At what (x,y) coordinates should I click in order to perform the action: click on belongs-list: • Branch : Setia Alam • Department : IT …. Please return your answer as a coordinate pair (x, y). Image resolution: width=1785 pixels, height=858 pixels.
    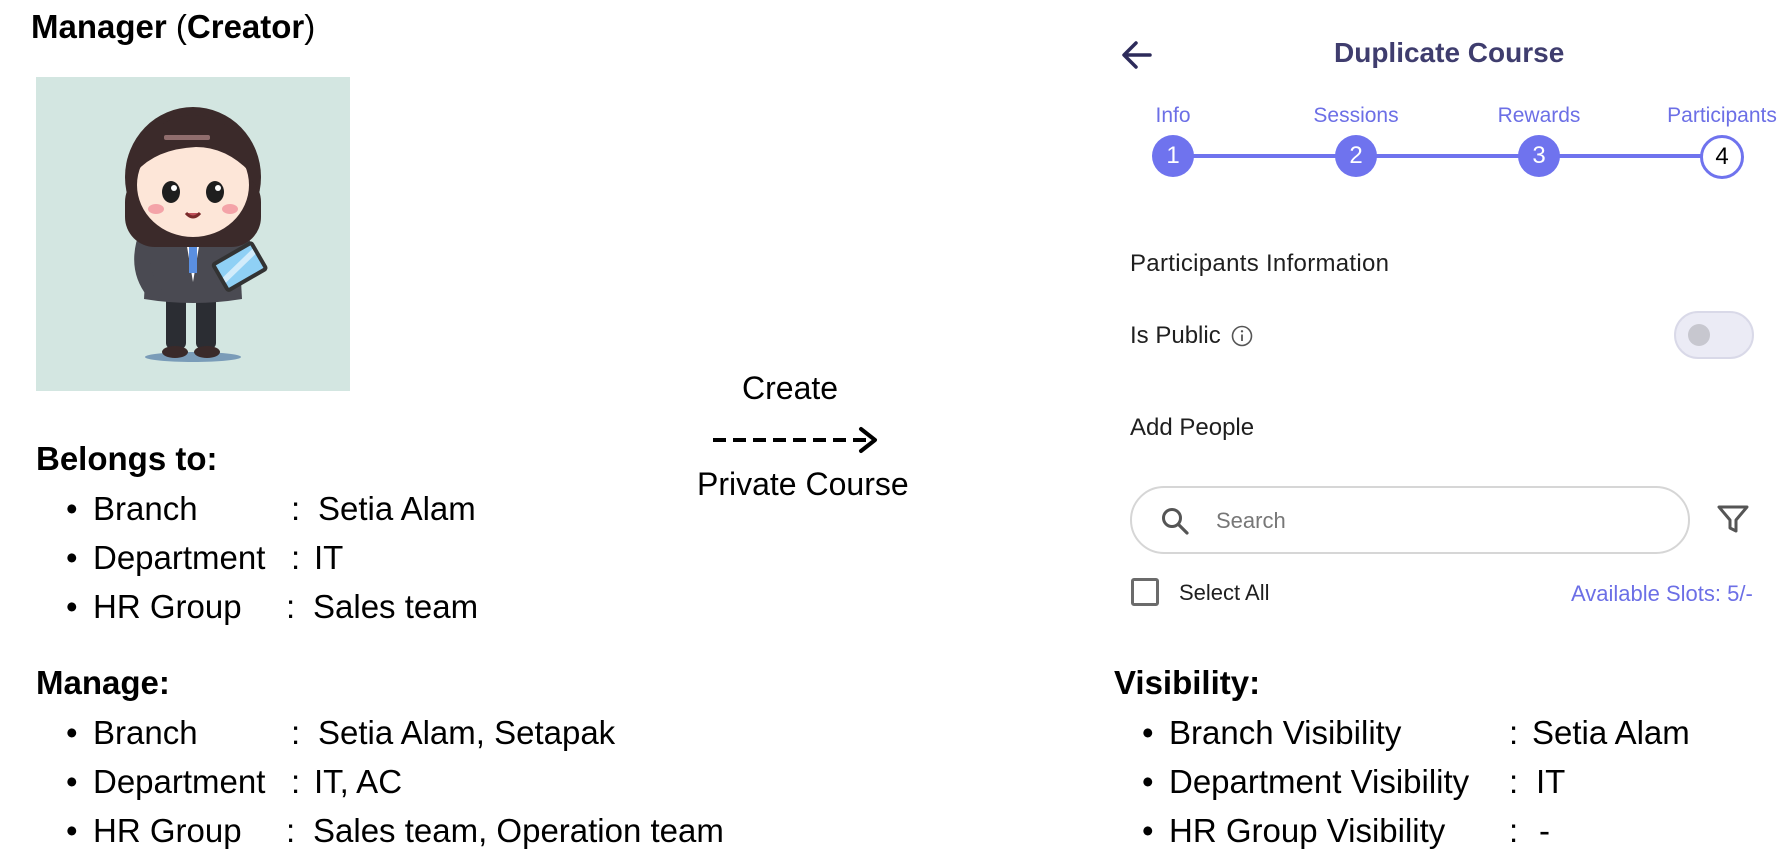
    Looking at the image, I should click on (366, 557).